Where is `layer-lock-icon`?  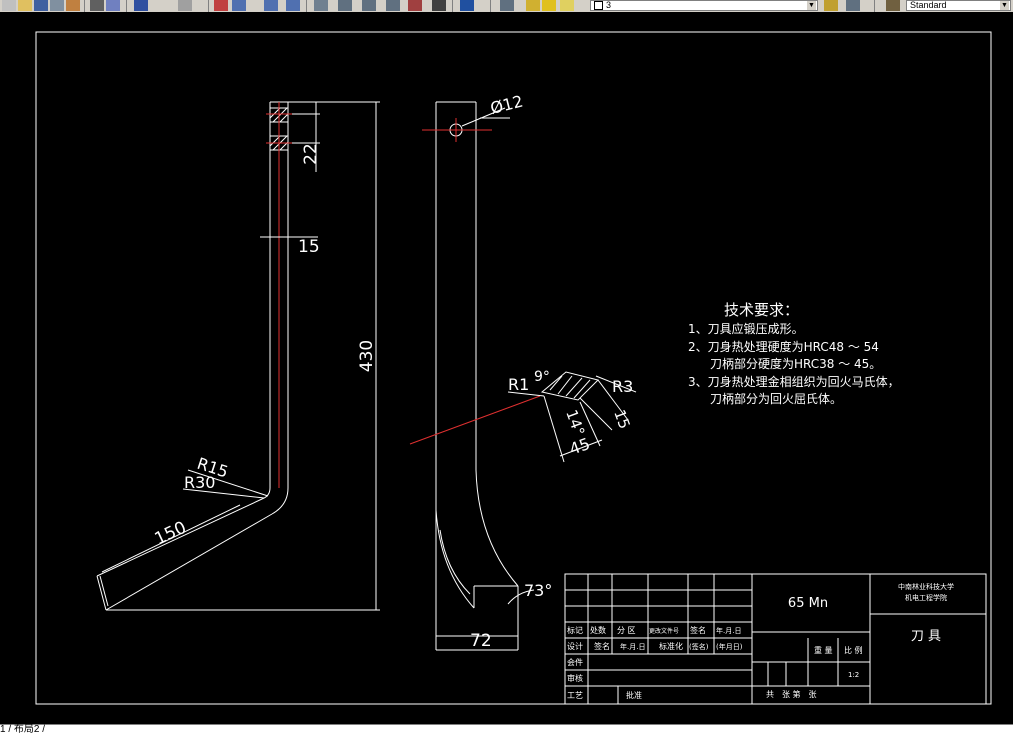 layer-lock-icon is located at coordinates (567, 5).